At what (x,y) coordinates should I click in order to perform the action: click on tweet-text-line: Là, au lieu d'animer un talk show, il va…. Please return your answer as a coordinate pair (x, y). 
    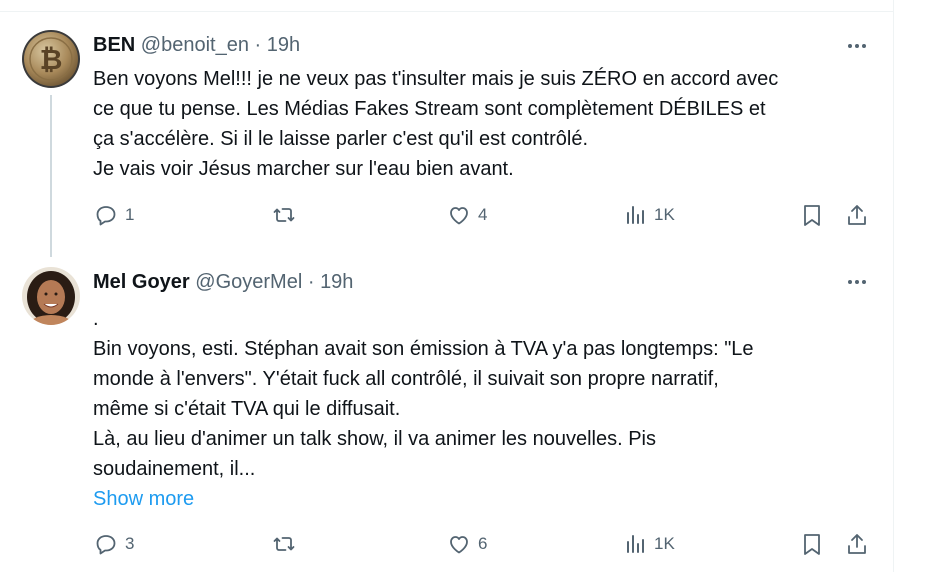
    Looking at the image, I should click on (374, 439).